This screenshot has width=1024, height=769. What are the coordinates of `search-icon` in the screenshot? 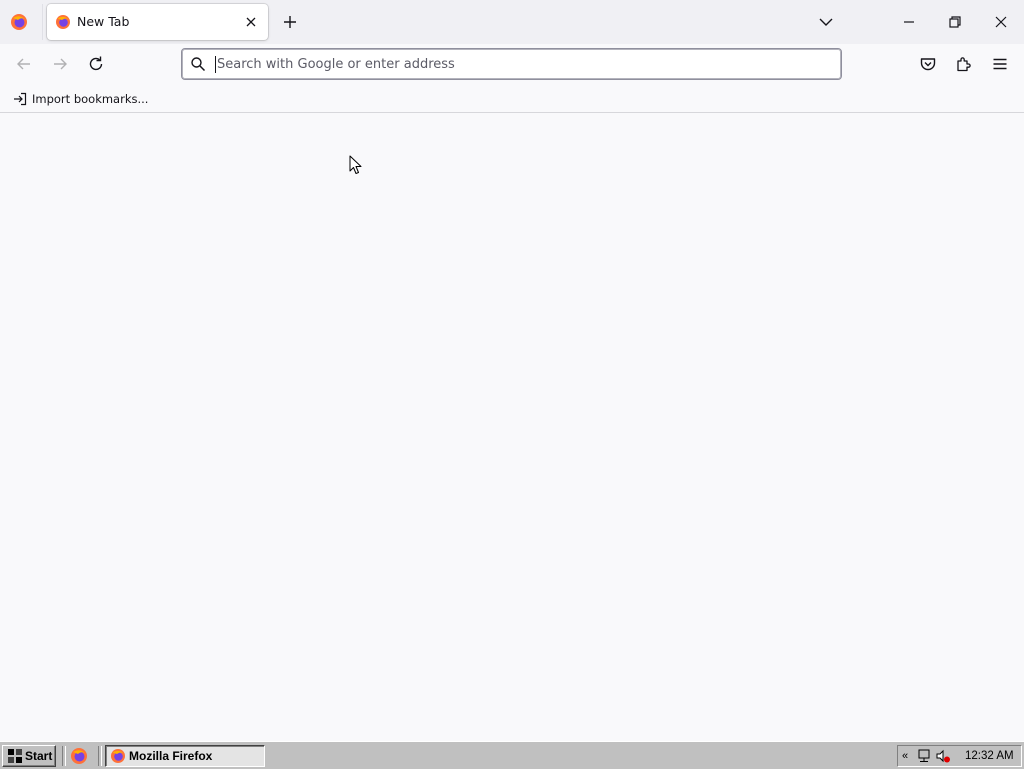 It's located at (198, 64).